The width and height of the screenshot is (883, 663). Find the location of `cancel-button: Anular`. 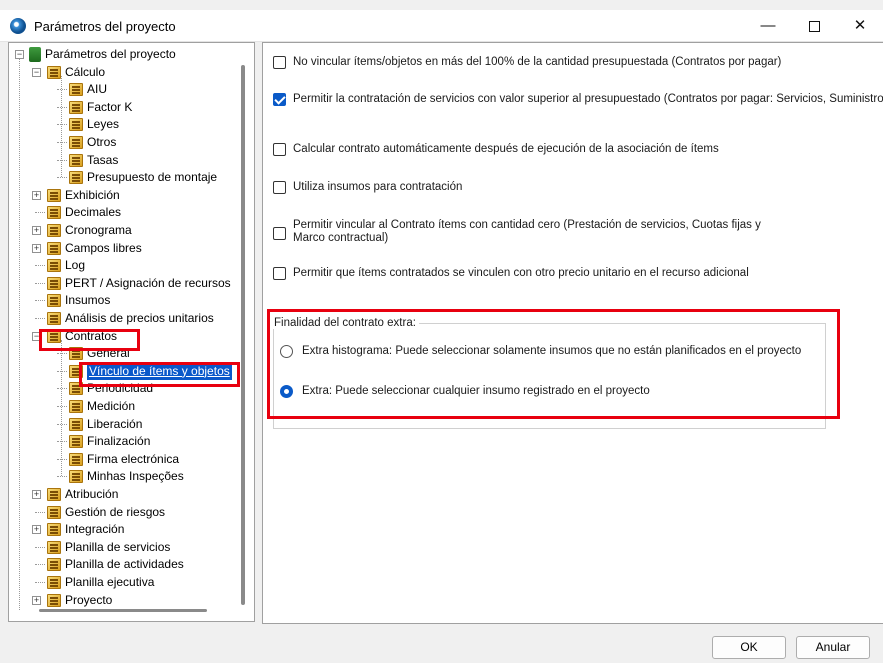

cancel-button: Anular is located at coordinates (833, 647).